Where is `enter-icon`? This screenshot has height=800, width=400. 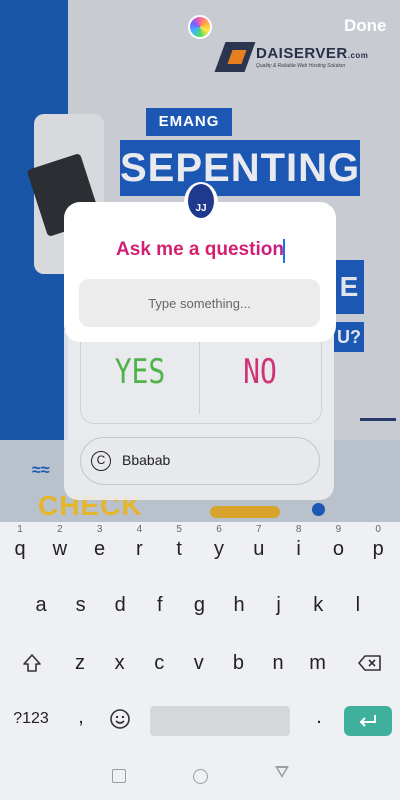
enter-icon is located at coordinates (367, 721).